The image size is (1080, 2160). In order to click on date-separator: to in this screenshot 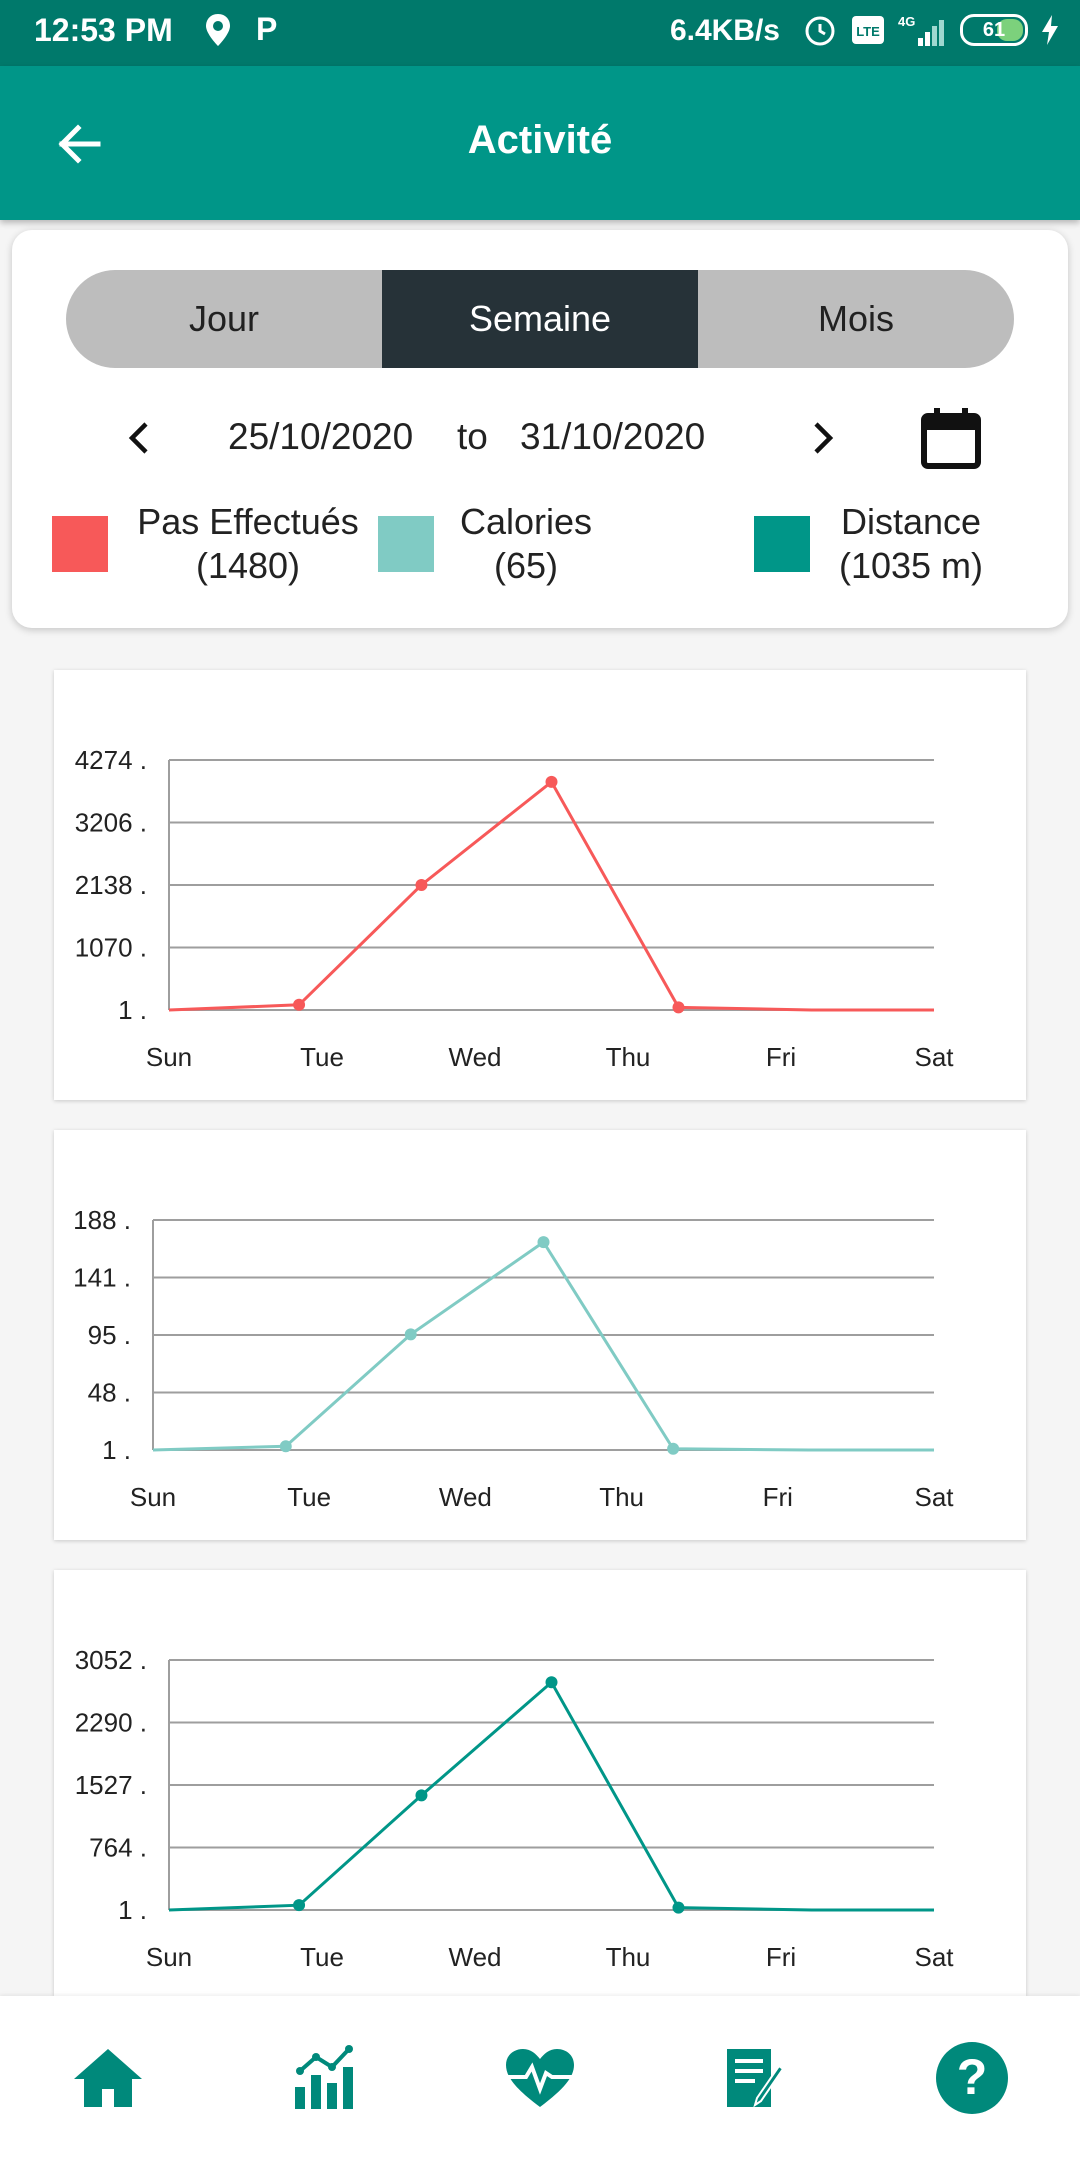, I will do `click(472, 436)`.